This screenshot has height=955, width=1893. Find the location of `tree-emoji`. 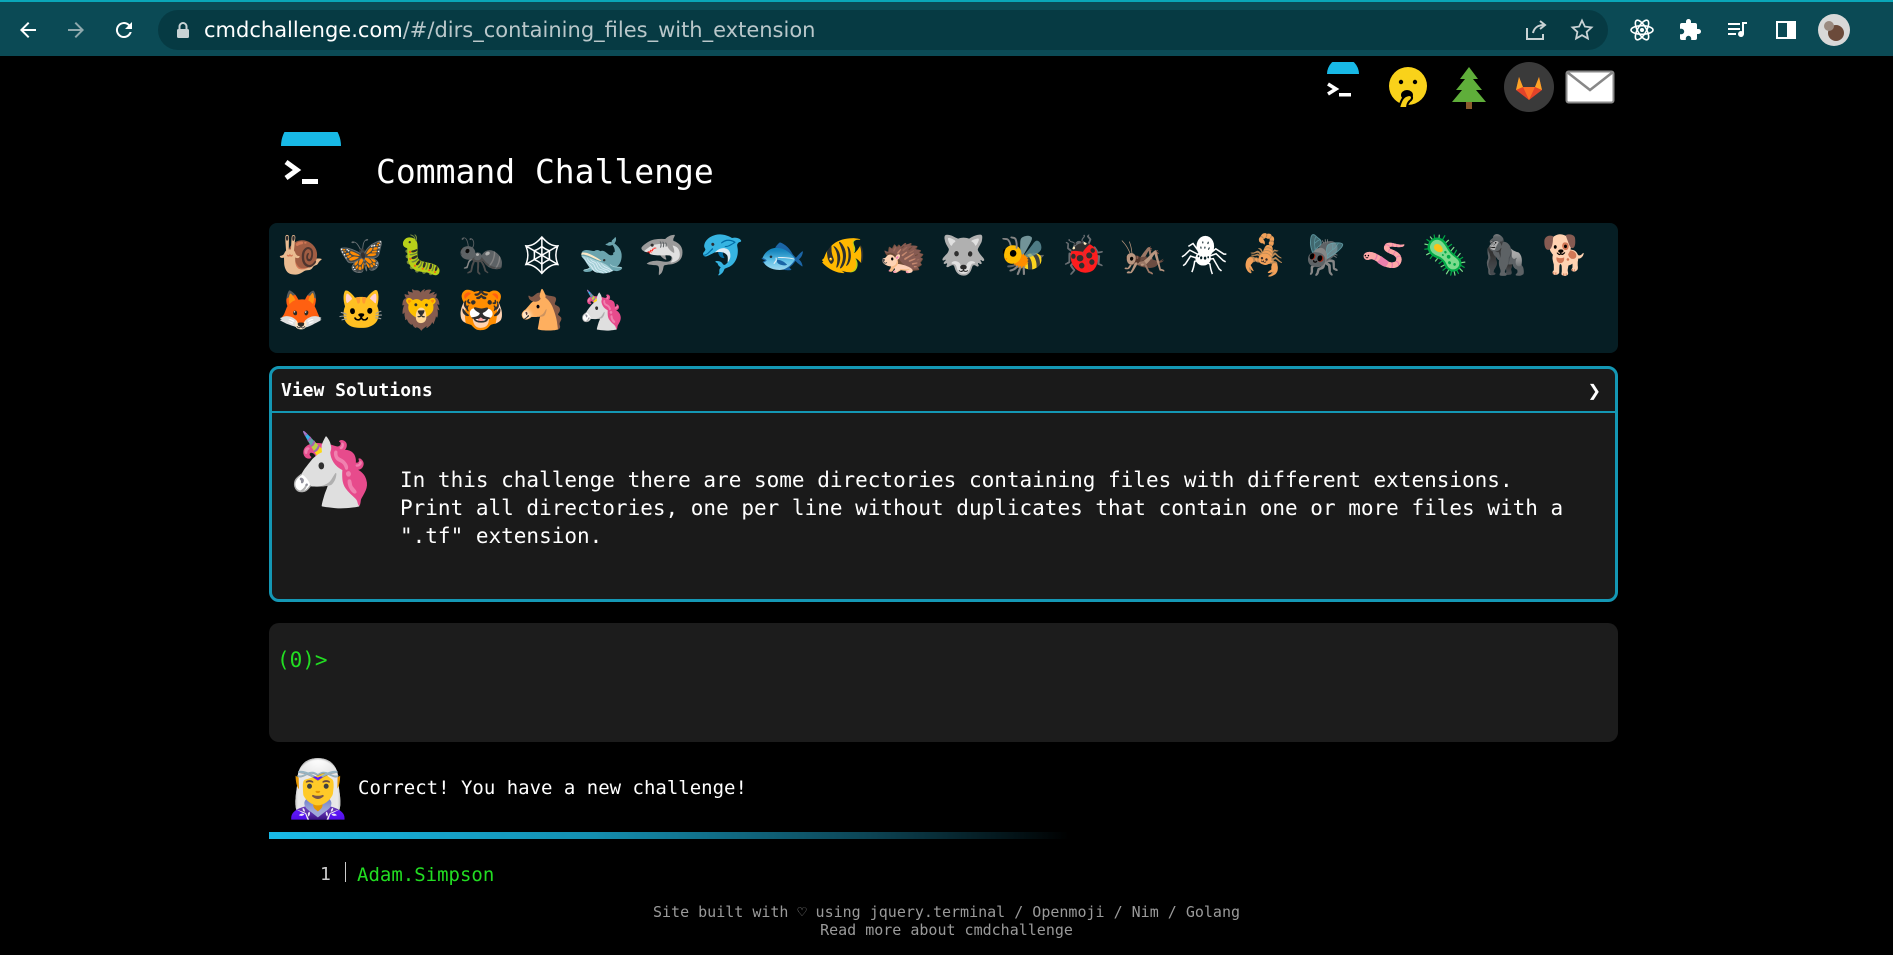

tree-emoji is located at coordinates (1469, 87).